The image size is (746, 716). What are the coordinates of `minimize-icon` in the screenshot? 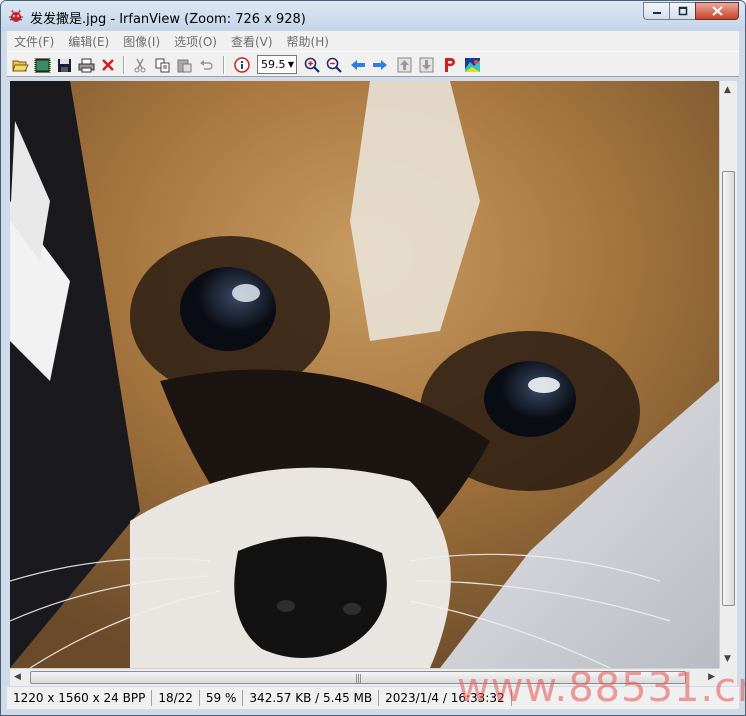 It's located at (656, 13).